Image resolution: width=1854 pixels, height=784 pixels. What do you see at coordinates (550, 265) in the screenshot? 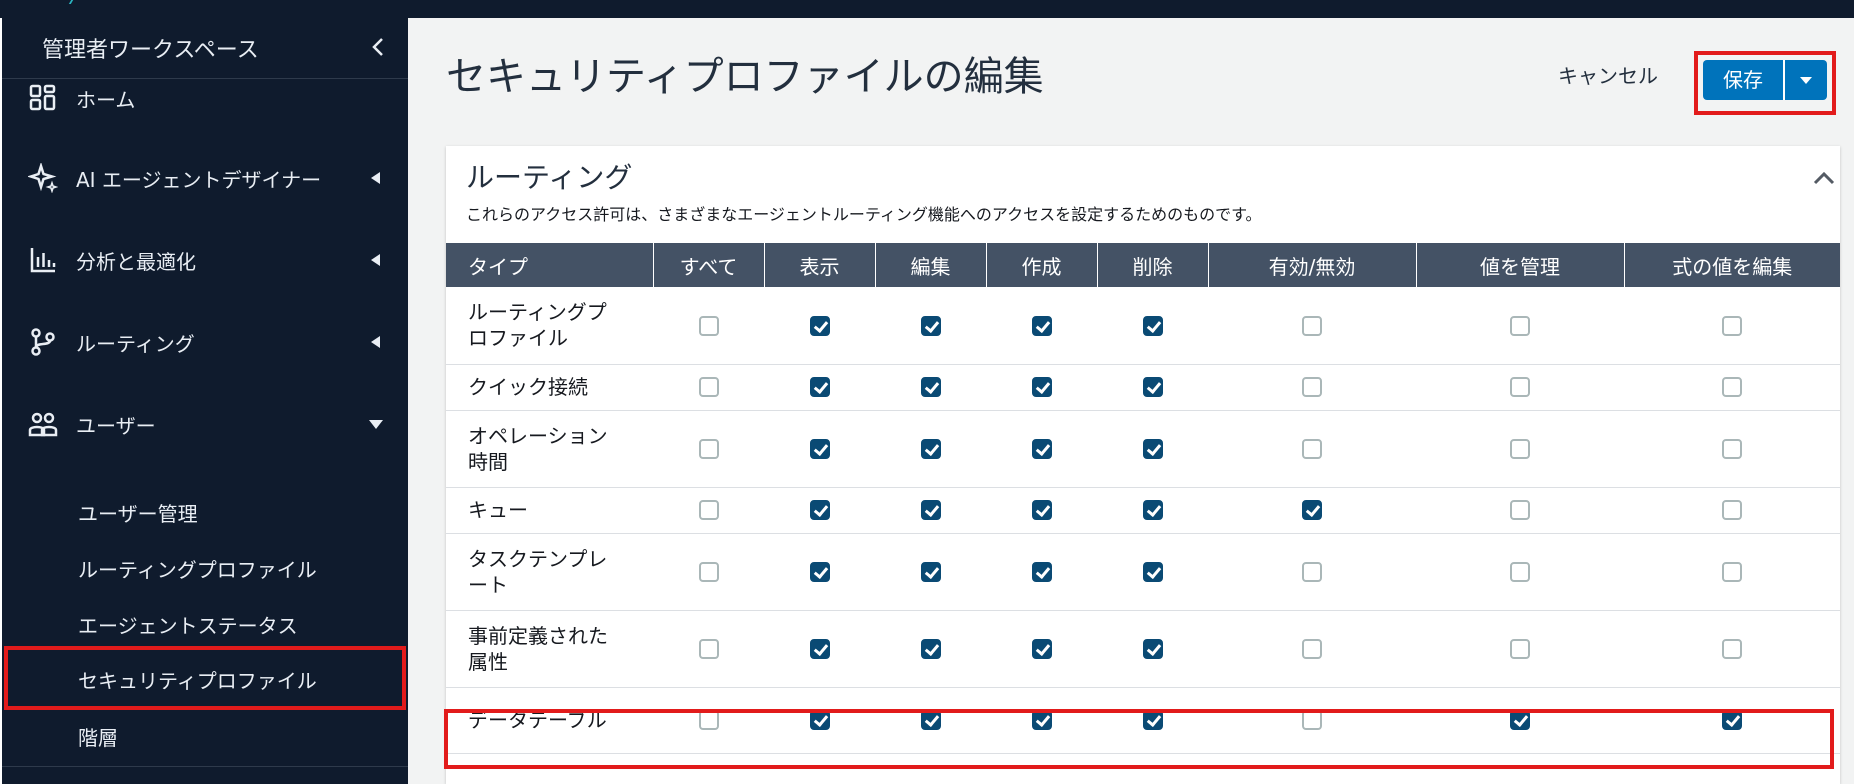
I see `column-header: タイプ` at bounding box center [550, 265].